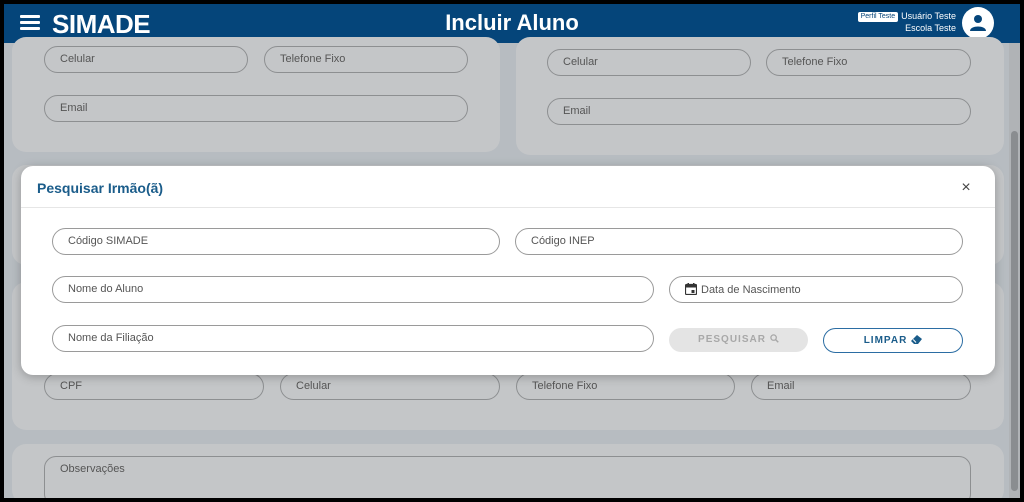  I want to click on eraser-icon, so click(917, 341).